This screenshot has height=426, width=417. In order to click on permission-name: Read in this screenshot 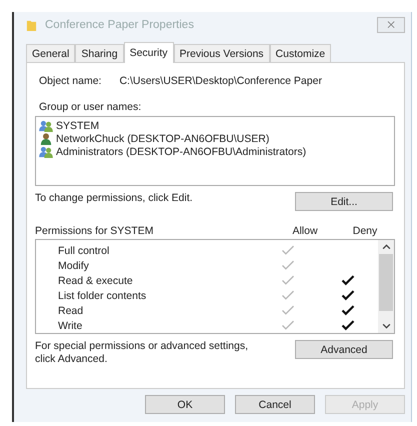, I will do `click(71, 310)`.